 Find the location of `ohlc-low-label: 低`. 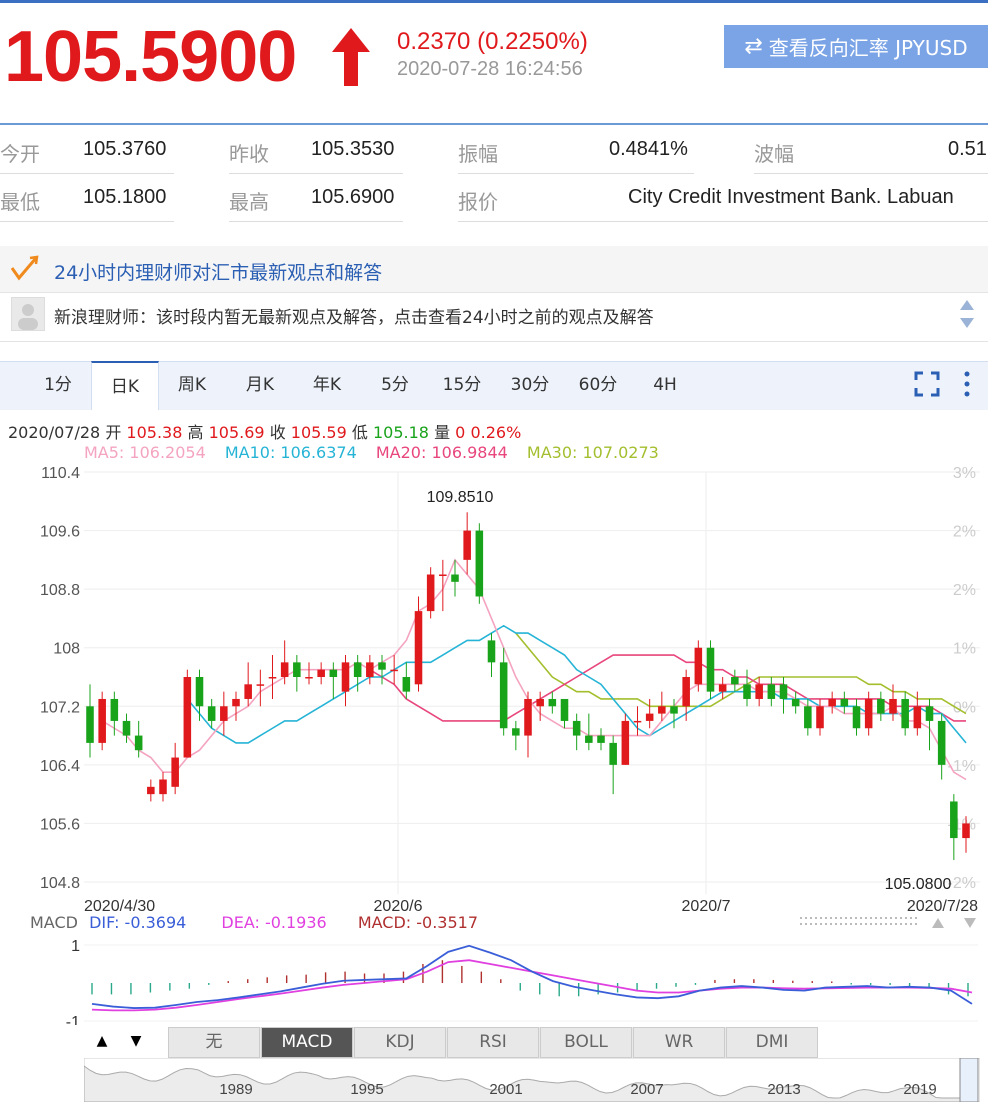

ohlc-low-label: 低 is located at coordinates (359, 432).